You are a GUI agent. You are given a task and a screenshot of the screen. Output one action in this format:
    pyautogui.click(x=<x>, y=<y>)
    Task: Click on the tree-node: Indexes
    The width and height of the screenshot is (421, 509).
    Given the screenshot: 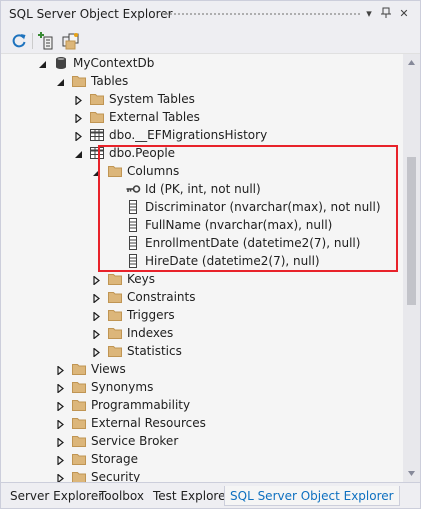 What is the action you would take?
    pyautogui.click(x=202, y=333)
    